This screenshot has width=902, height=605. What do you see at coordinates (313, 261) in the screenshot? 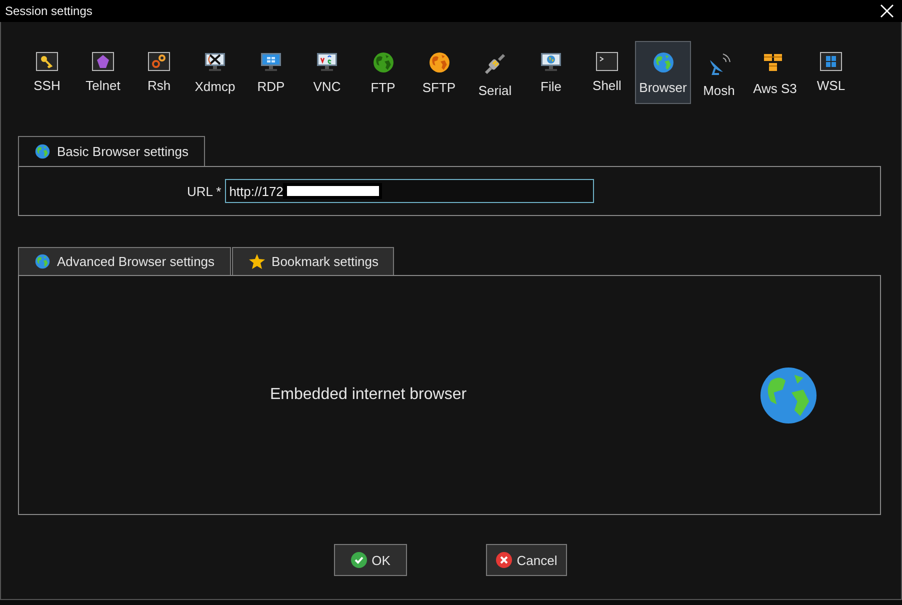
I see `settings-tab: Bookmark settings` at bounding box center [313, 261].